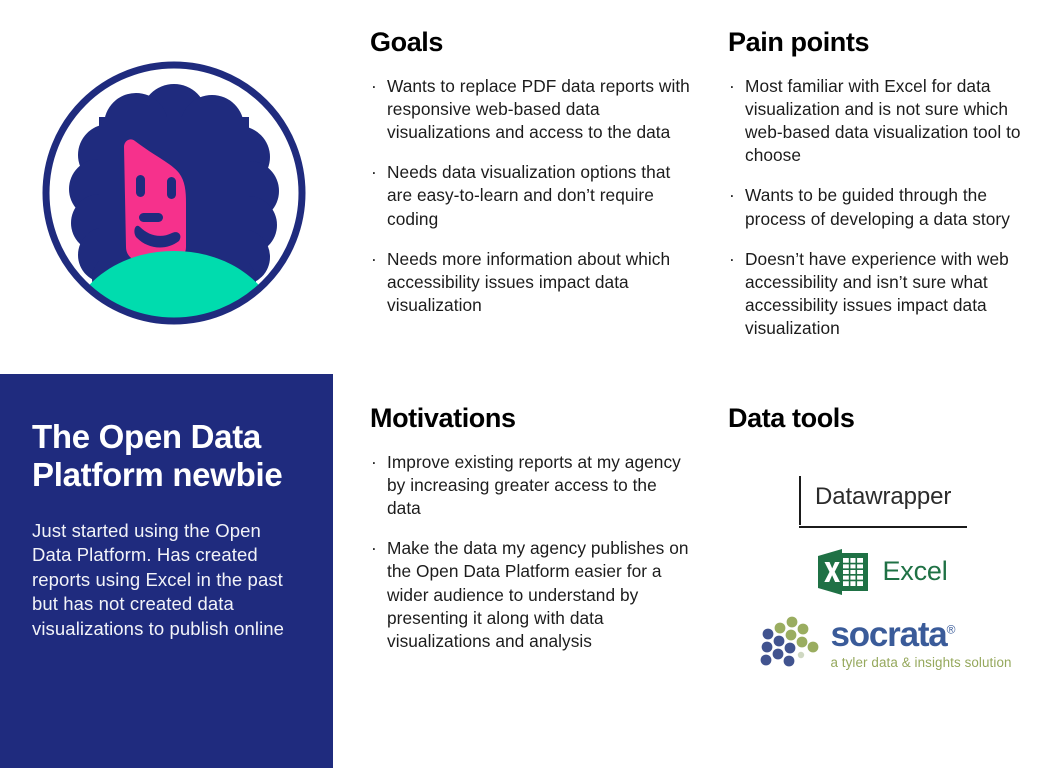  I want to click on registered-mark-icon: ®, so click(951, 629).